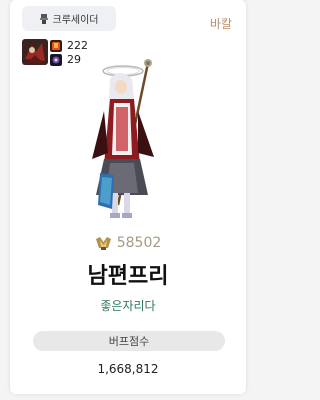 The width and height of the screenshot is (320, 400). What do you see at coordinates (139, 243) in the screenshot?
I see `fame-value: 58502` at bounding box center [139, 243].